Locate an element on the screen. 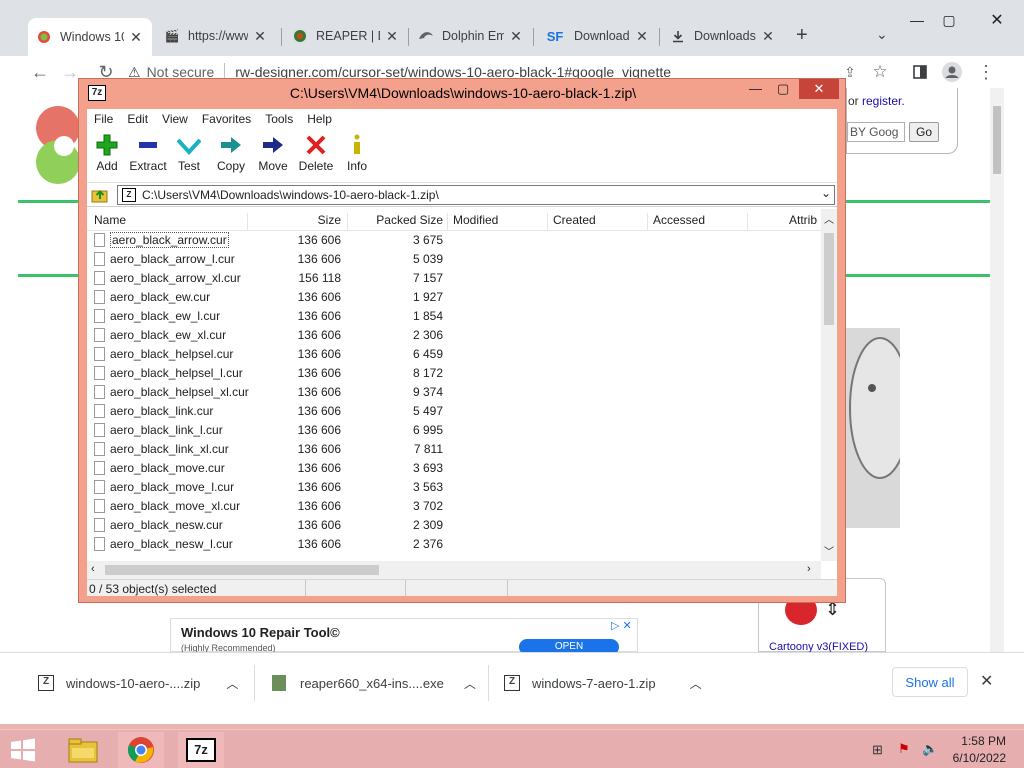  download-item-windows-7: Z windows-7-aero-1.zip ︿ is located at coordinates (603, 683).